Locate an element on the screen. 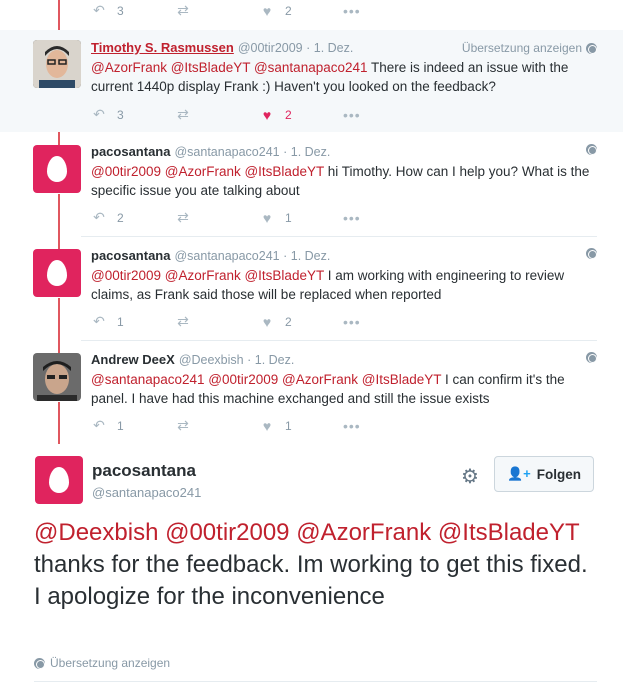 The width and height of the screenshot is (623, 683). main-author-handle: @santanapaco241 is located at coordinates (146, 492).